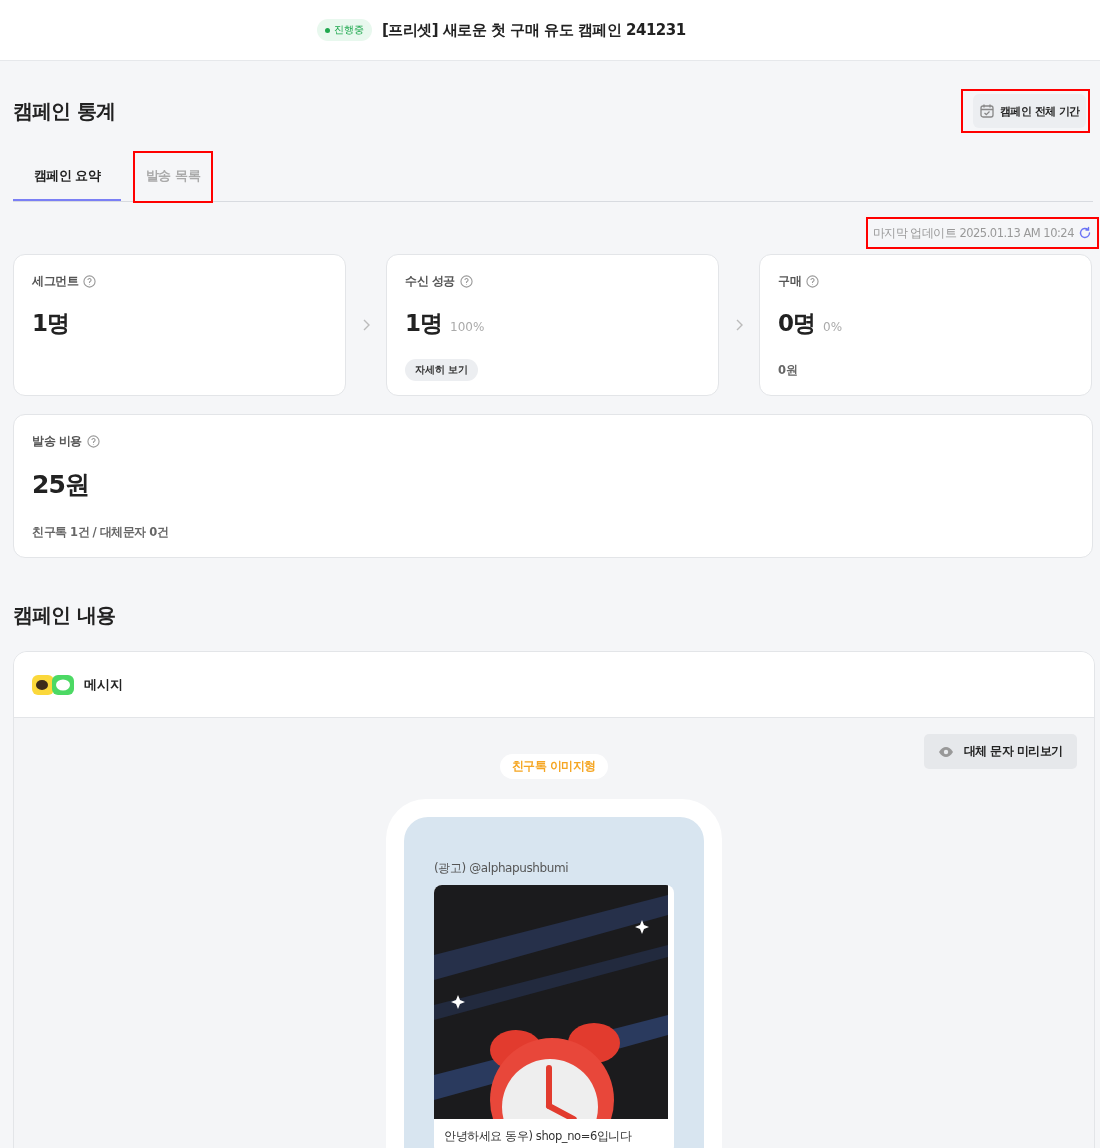  I want to click on stat-value: 25원, so click(60, 485).